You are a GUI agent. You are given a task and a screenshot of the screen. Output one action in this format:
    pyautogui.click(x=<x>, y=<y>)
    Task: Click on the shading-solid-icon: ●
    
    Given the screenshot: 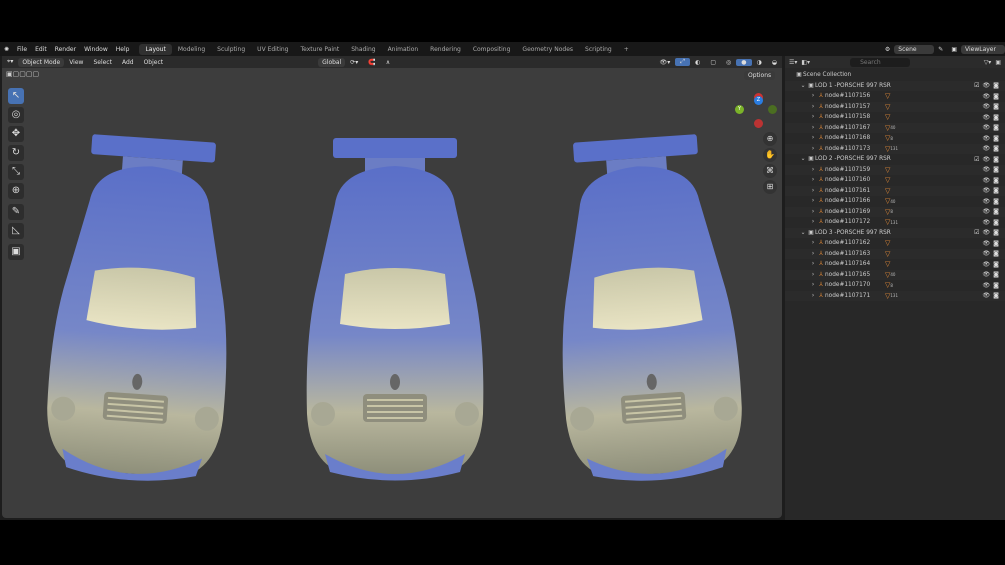 What is the action you would take?
    pyautogui.click(x=744, y=62)
    